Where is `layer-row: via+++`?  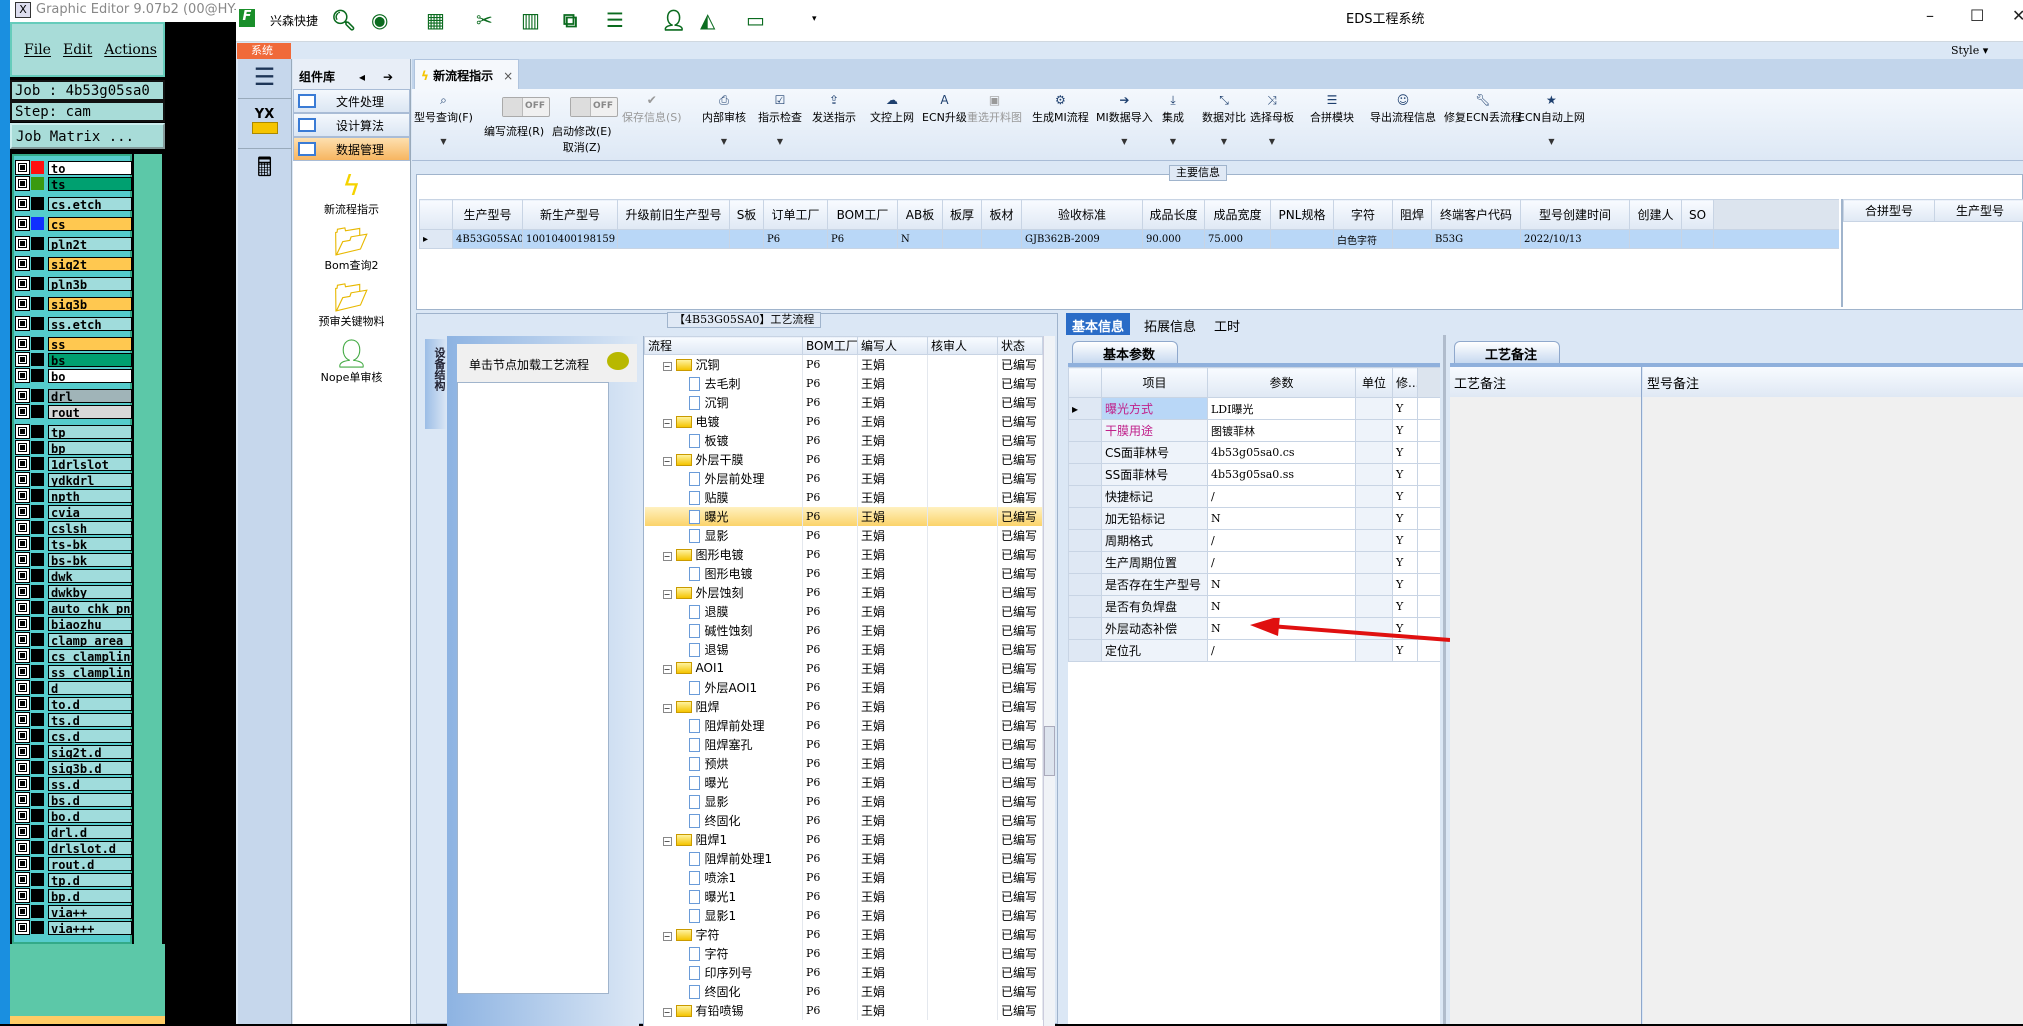 layer-row: via+++ is located at coordinates (74, 927).